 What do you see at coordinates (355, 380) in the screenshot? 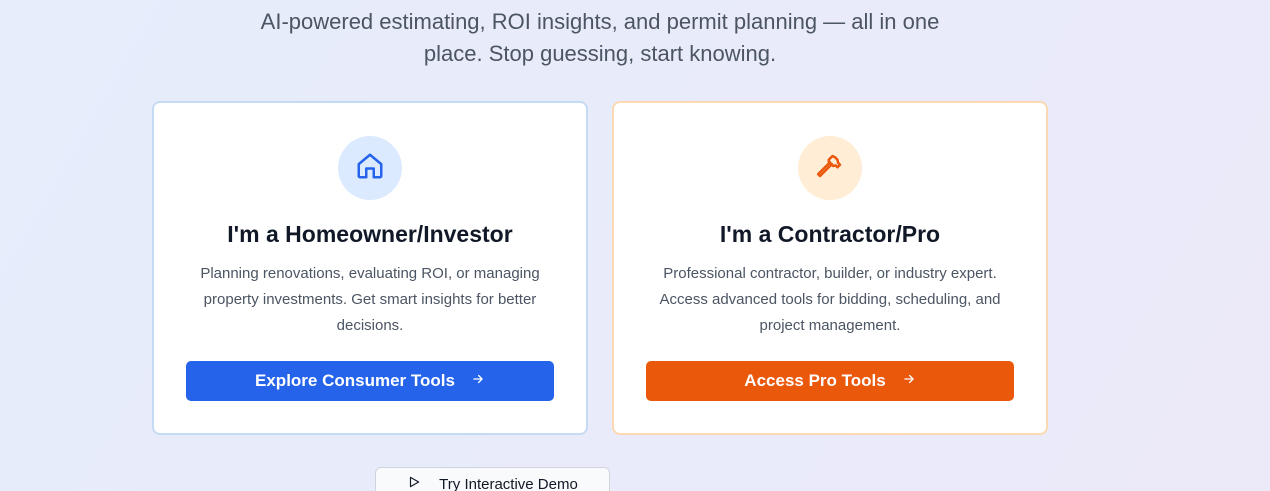
I see `explore-consumer-tools-label: Explore Consumer Tools` at bounding box center [355, 380].